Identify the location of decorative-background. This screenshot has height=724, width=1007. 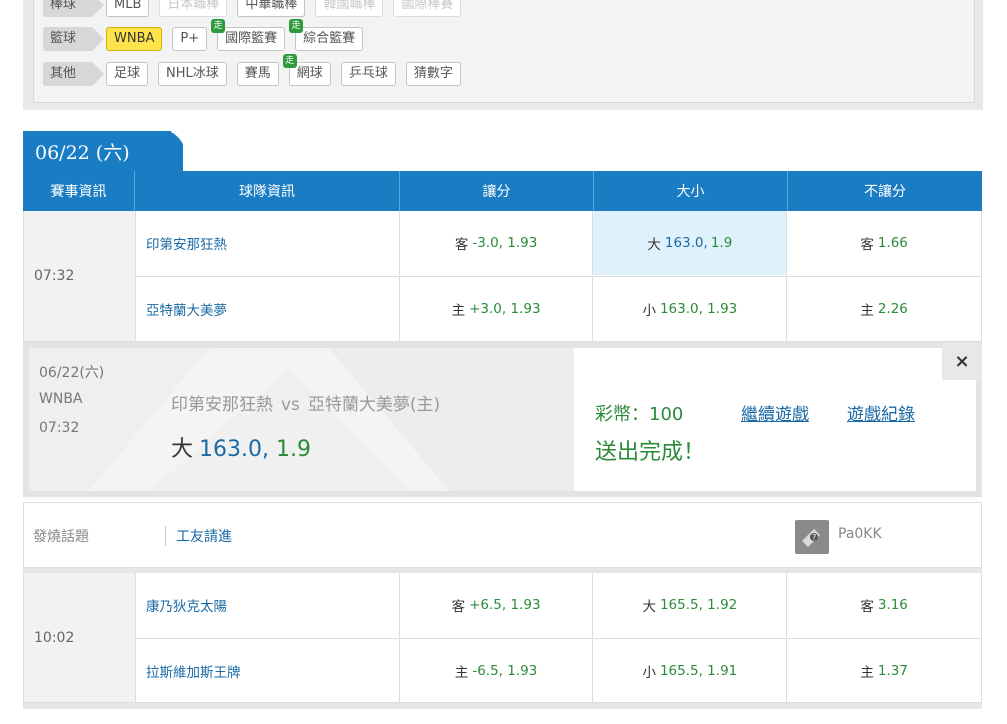
(301, 419).